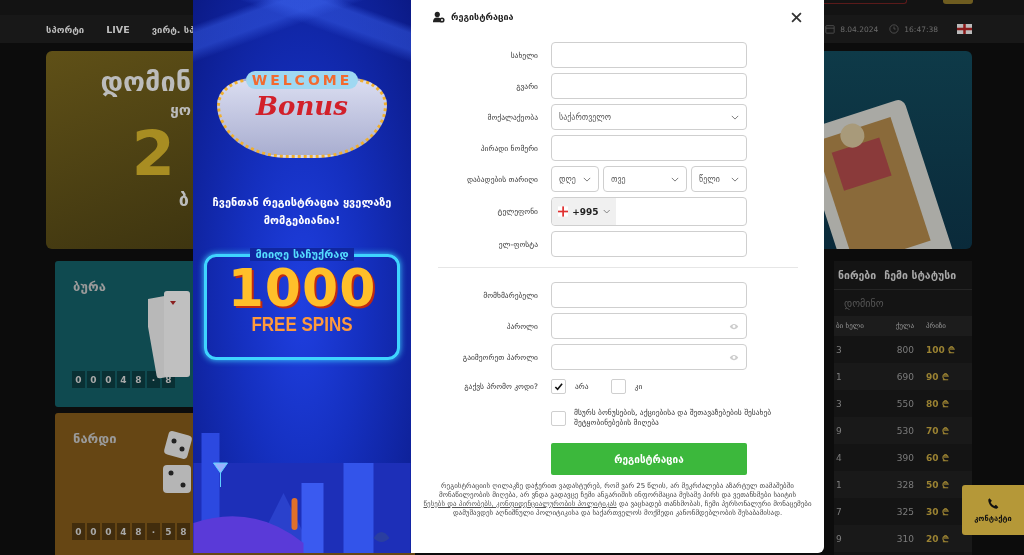 The width and height of the screenshot is (1024, 555). What do you see at coordinates (184, 199) in the screenshot?
I see `banner-caption: ბ` at bounding box center [184, 199].